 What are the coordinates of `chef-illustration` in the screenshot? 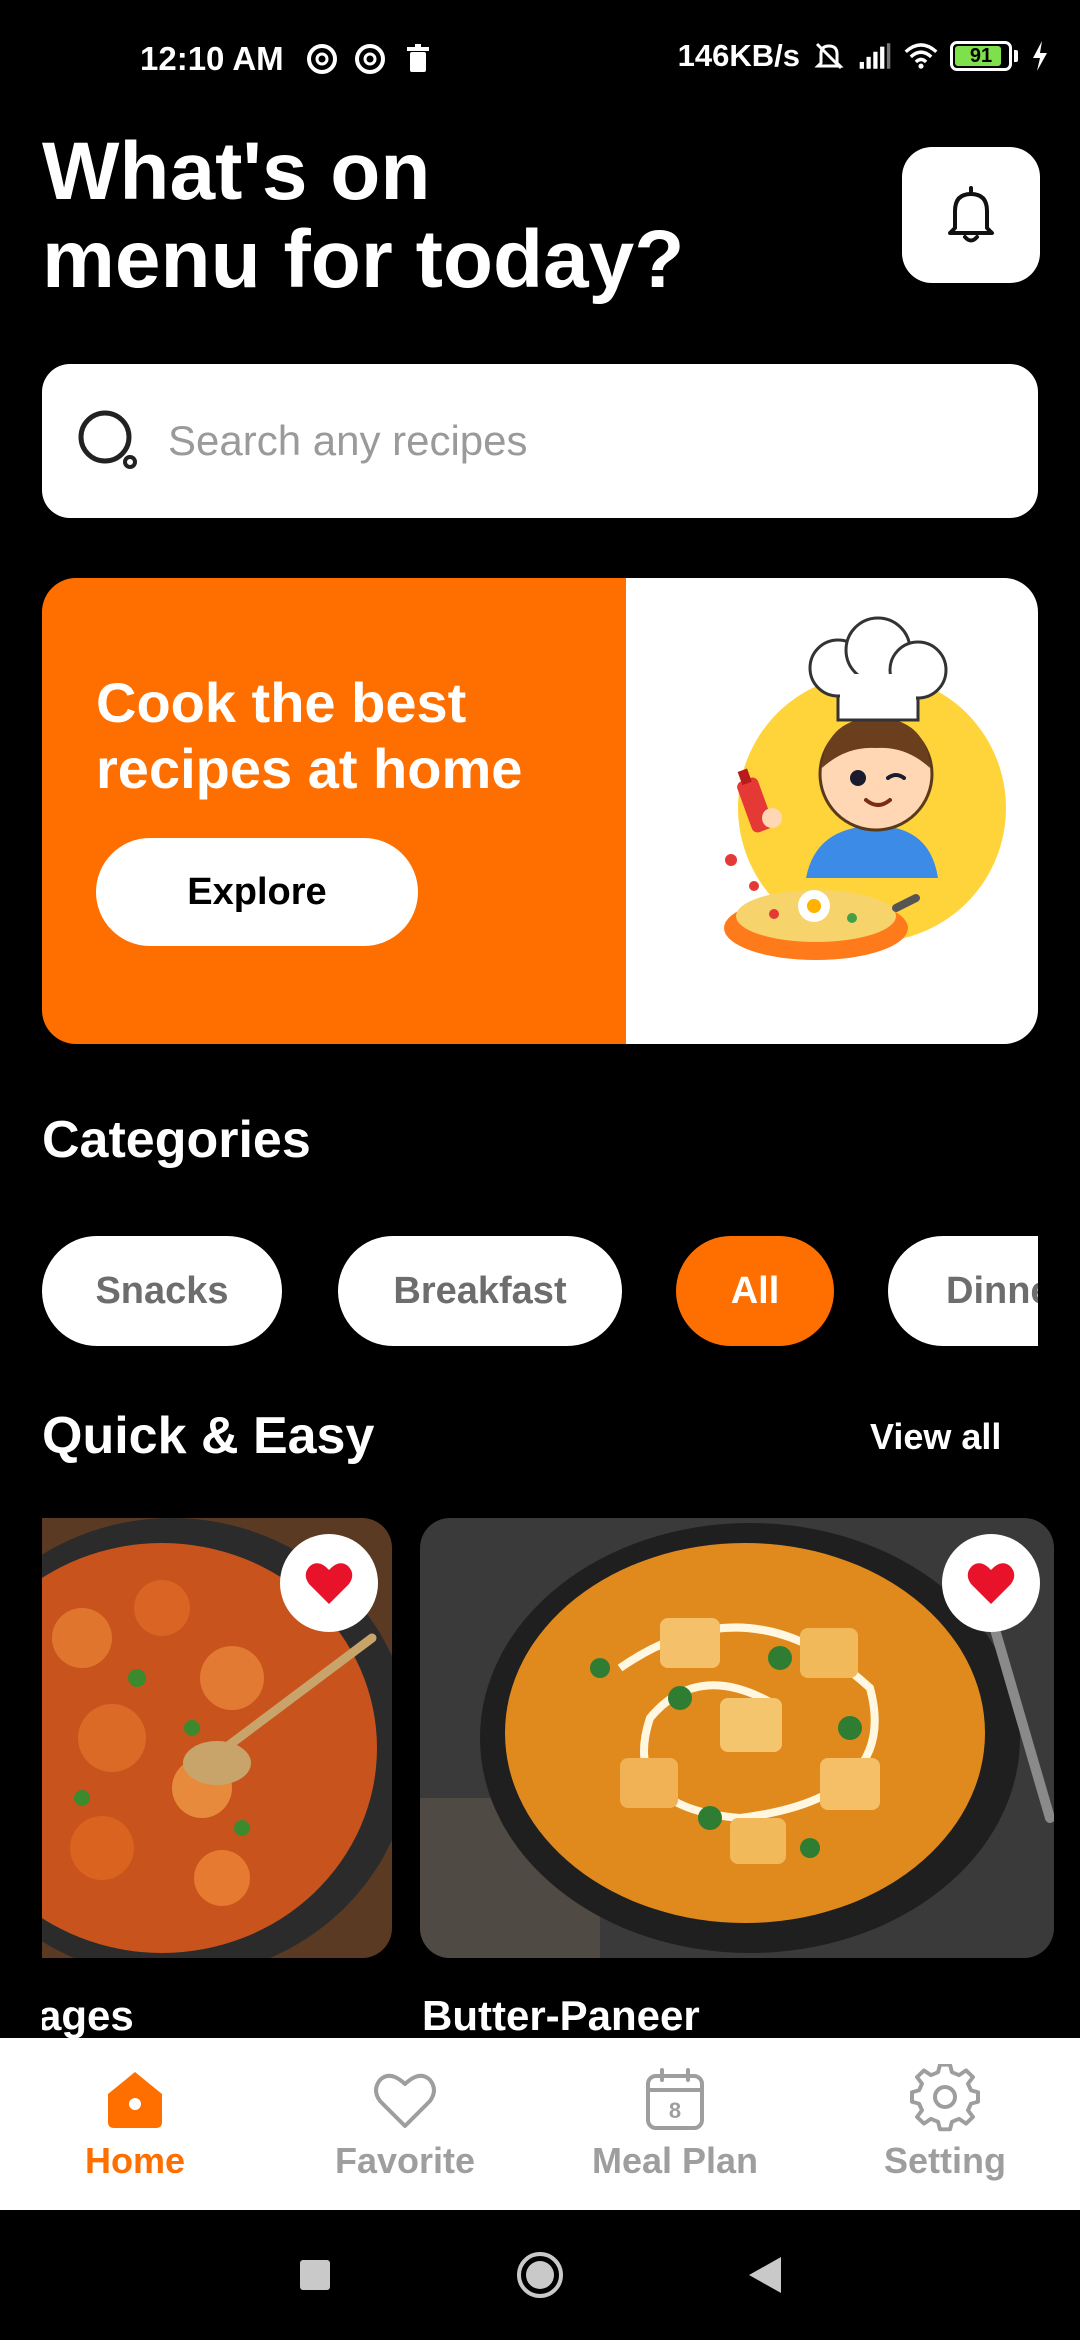 It's located at (832, 811).